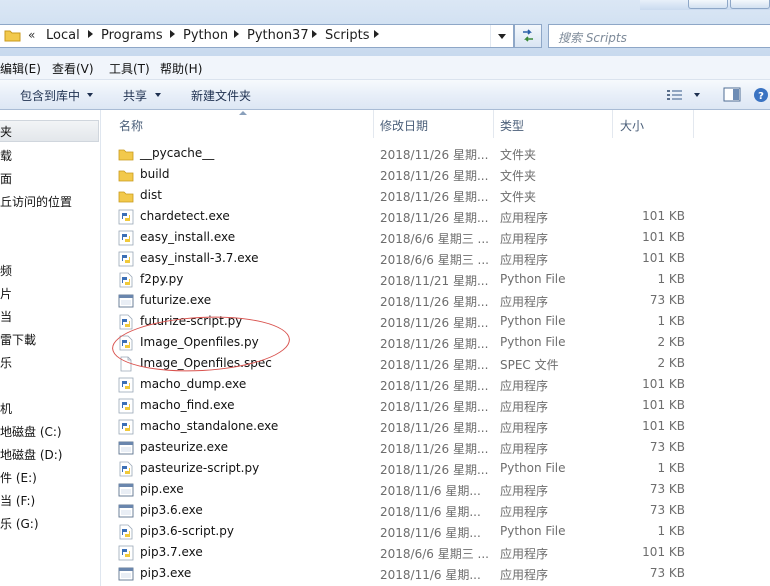 The width and height of the screenshot is (770, 586). I want to click on breadcrumb-programs: Programs, so click(132, 35).